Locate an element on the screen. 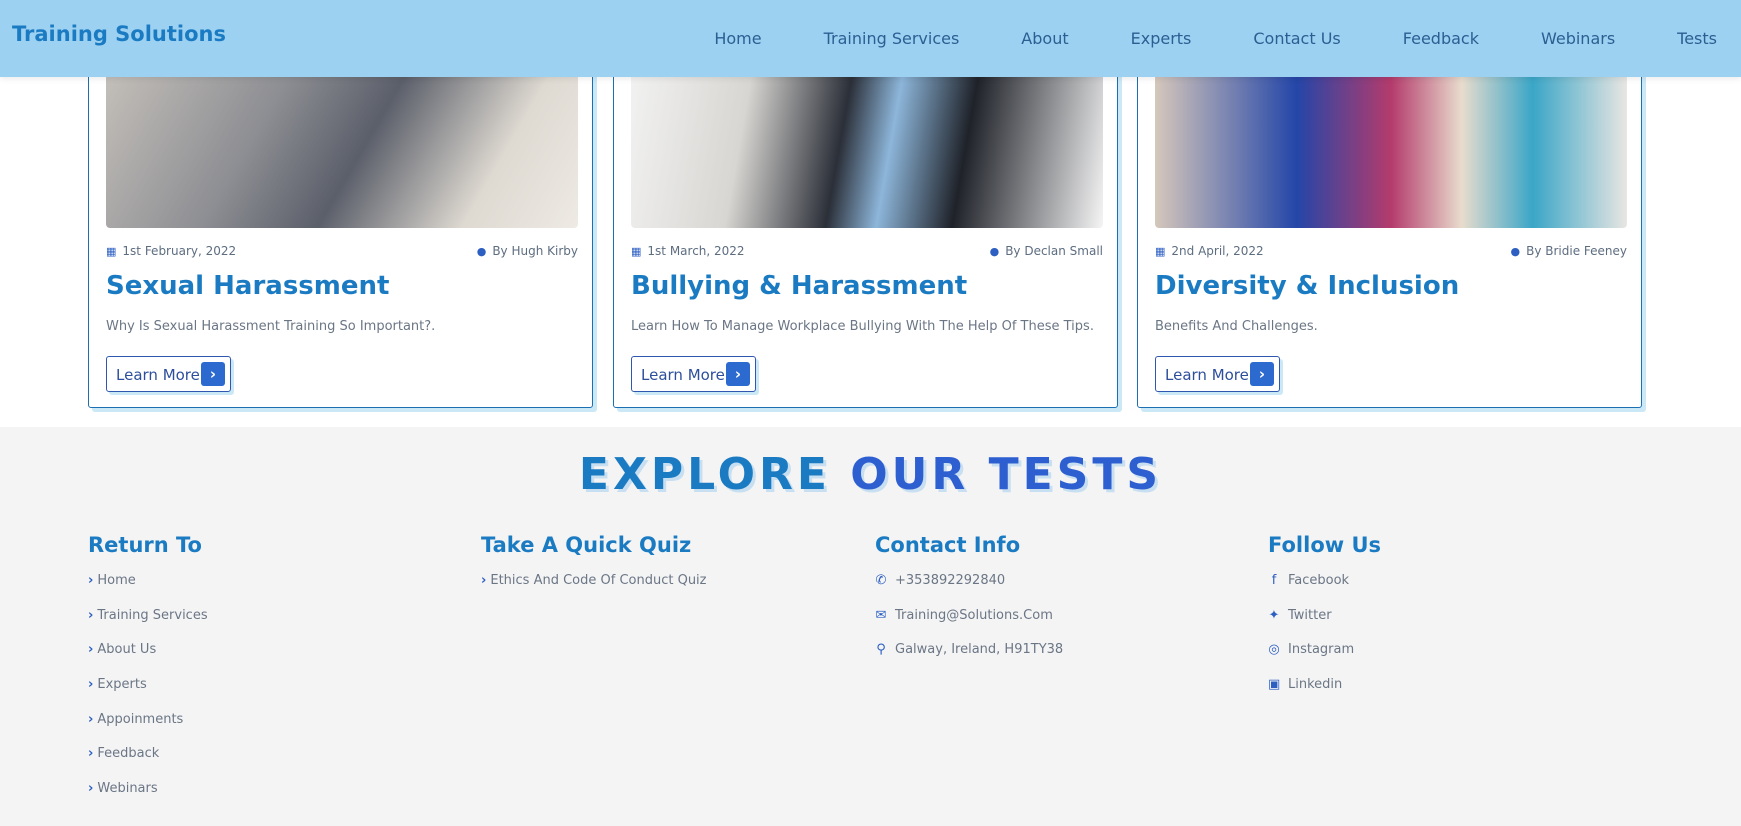  footer-link-instagram: ◎ Instagram is located at coordinates (1324, 659).